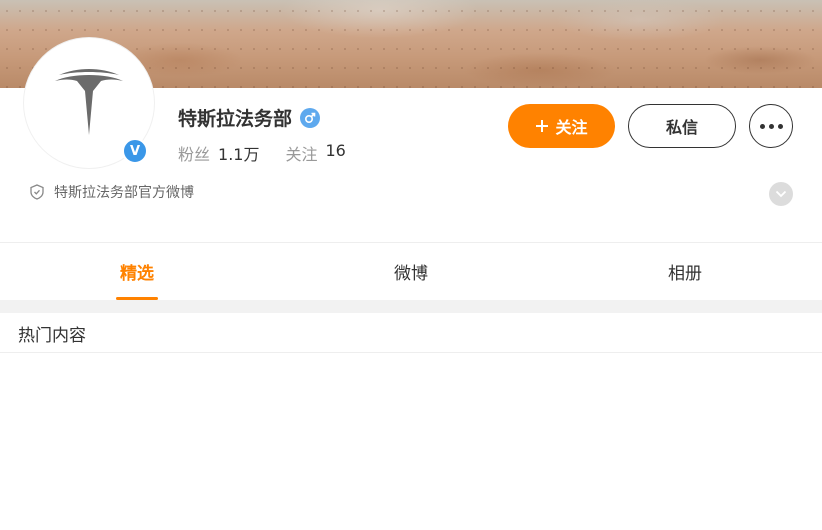 Image resolution: width=822 pixels, height=530 pixels. I want to click on profile-description: 特斯拉法务部官方微博, so click(112, 192).